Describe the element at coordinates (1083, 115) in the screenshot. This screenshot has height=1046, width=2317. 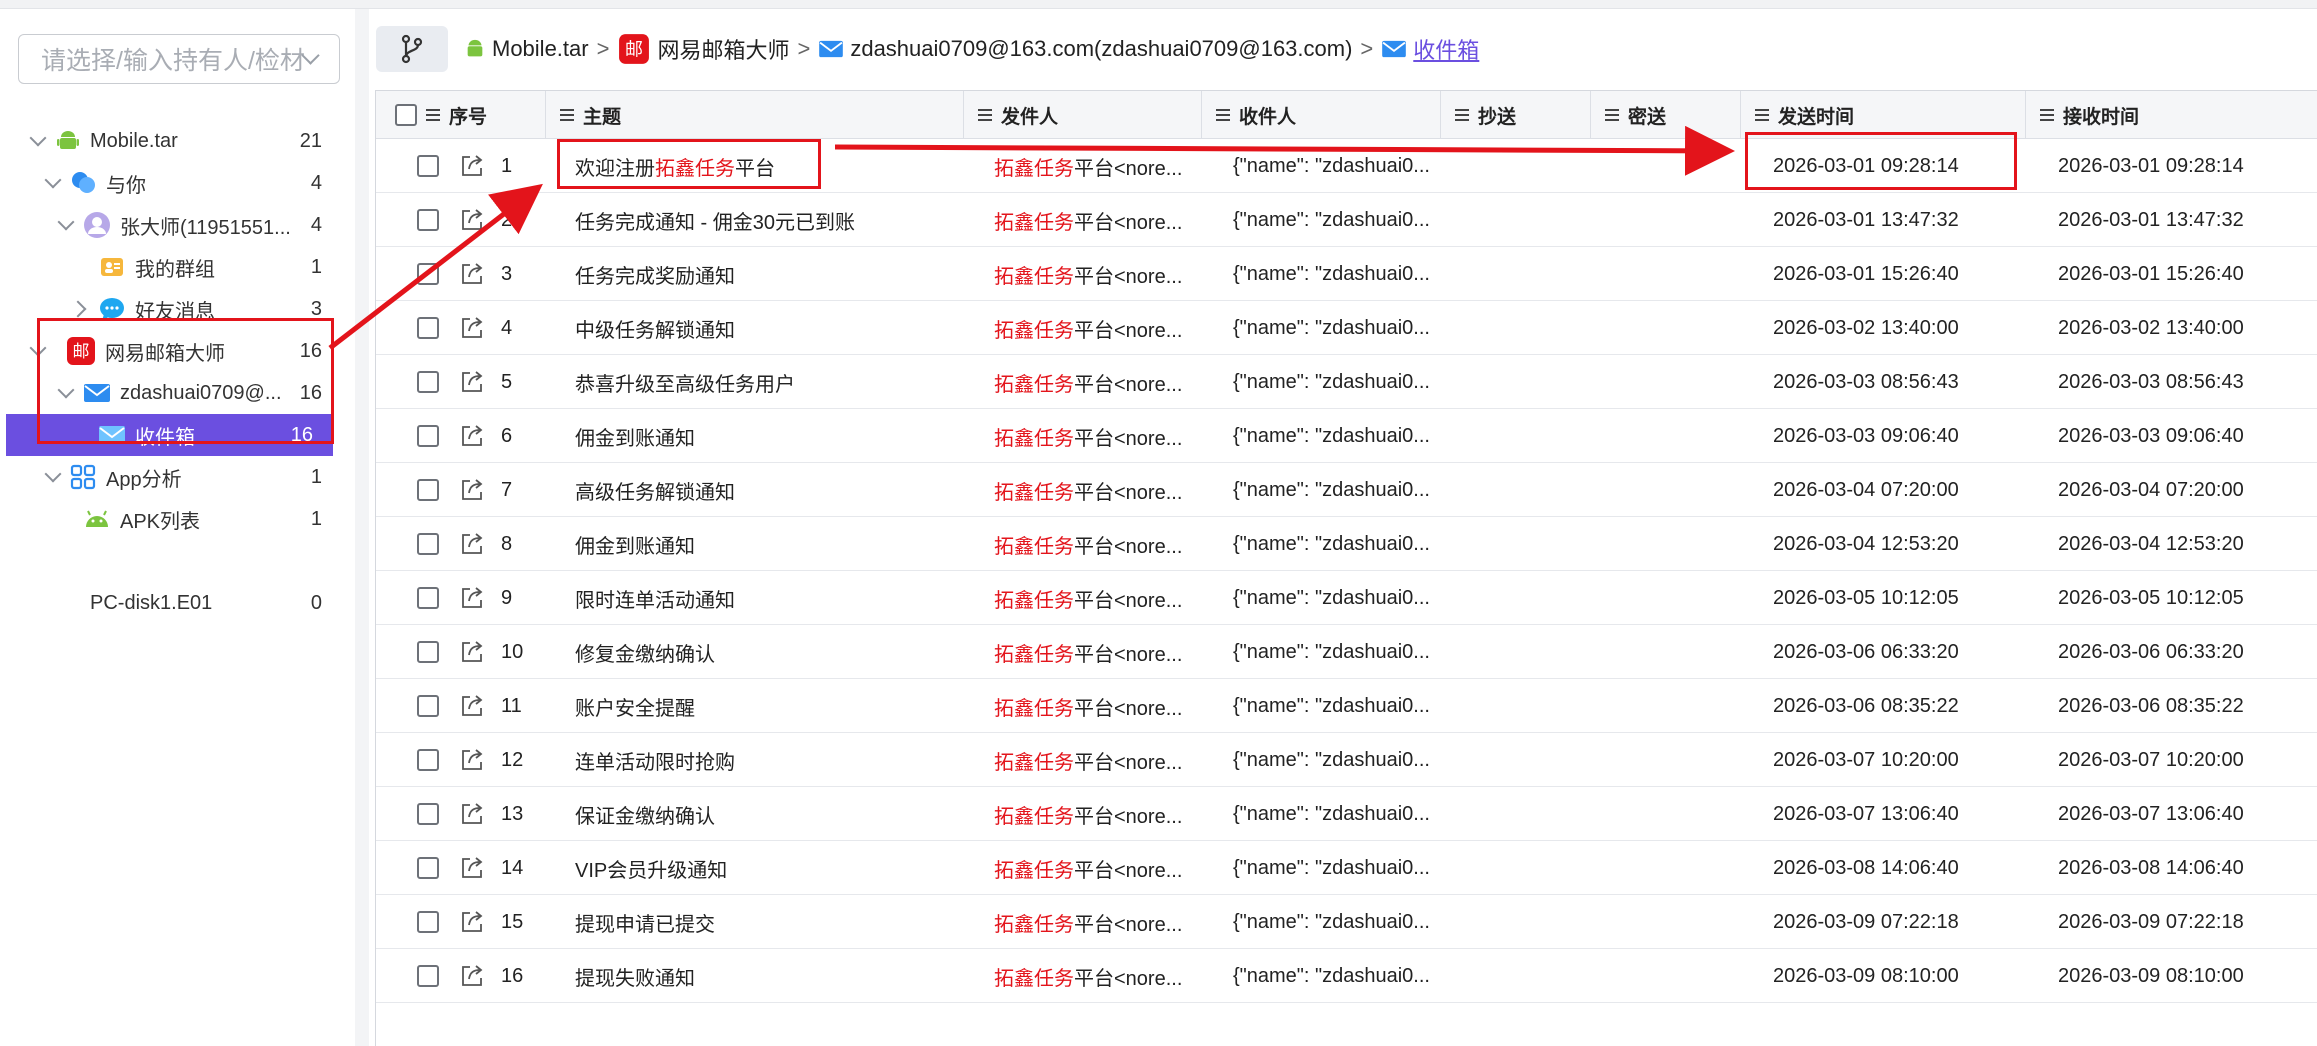
I see `column-header-sender: 发件人` at that location.